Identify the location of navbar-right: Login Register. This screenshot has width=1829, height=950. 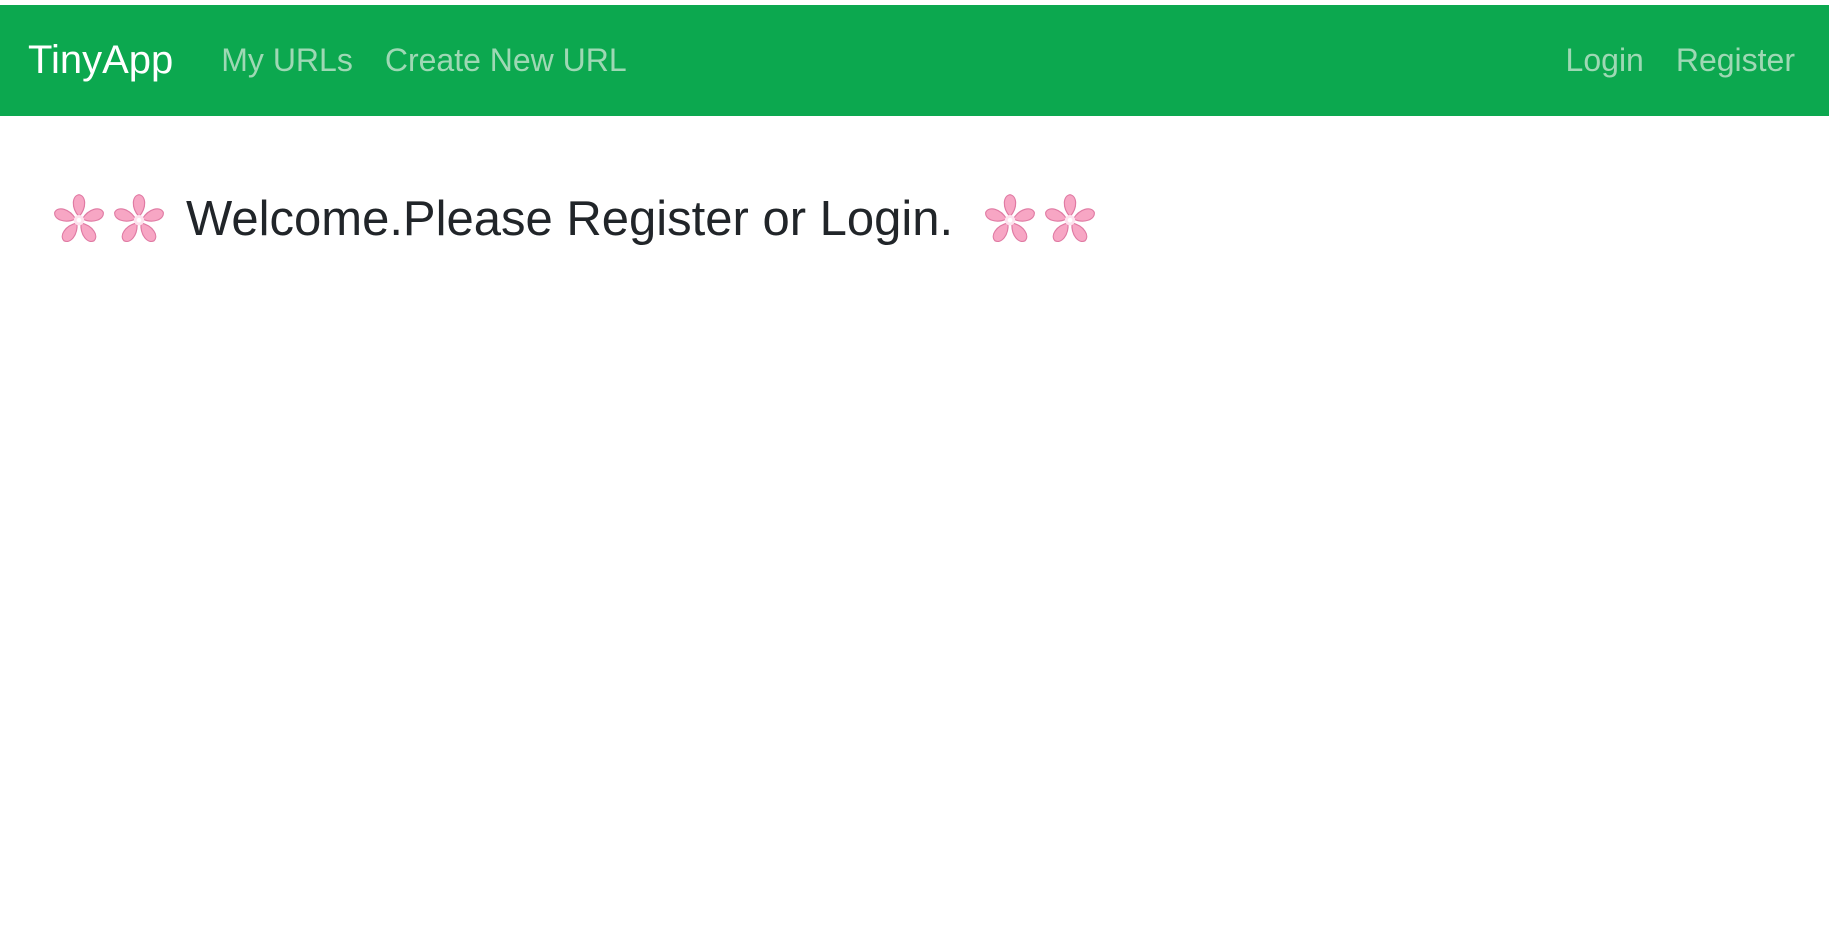
(1683, 60).